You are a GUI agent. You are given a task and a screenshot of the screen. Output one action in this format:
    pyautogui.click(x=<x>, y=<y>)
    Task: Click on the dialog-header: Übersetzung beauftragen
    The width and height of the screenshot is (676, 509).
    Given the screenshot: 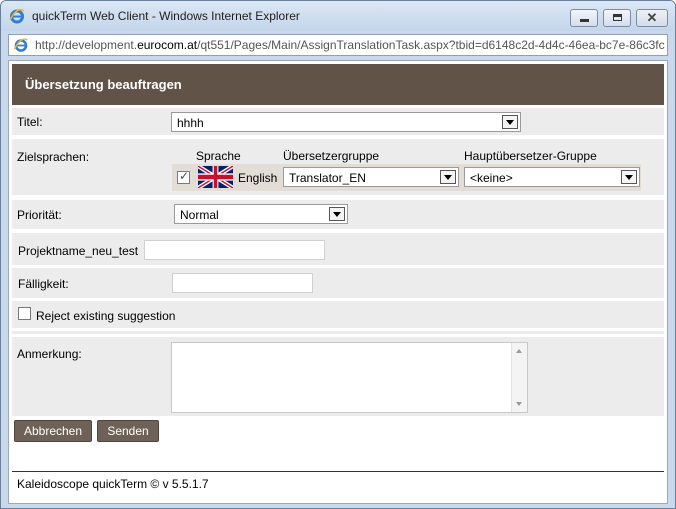 What is the action you would take?
    pyautogui.click(x=338, y=84)
    